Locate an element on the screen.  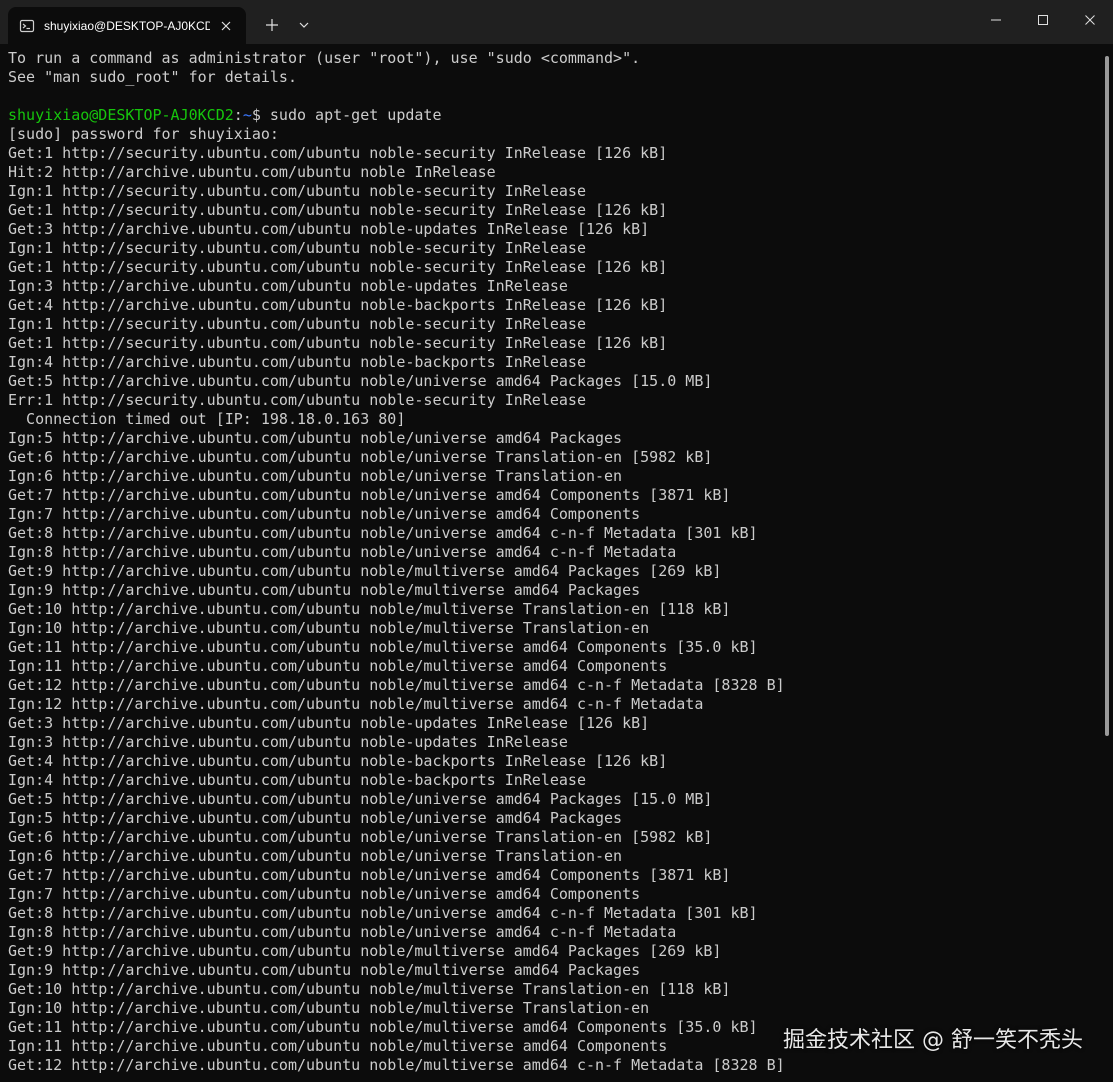
tab-title: shuyixiao@DESKTOP-AJ0KCD2: ~ is located at coordinates (127, 25).